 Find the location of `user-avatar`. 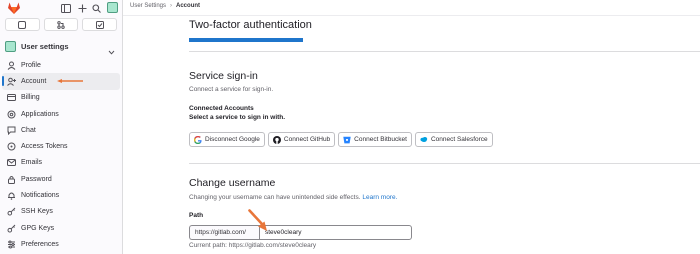

user-avatar is located at coordinates (112, 7).